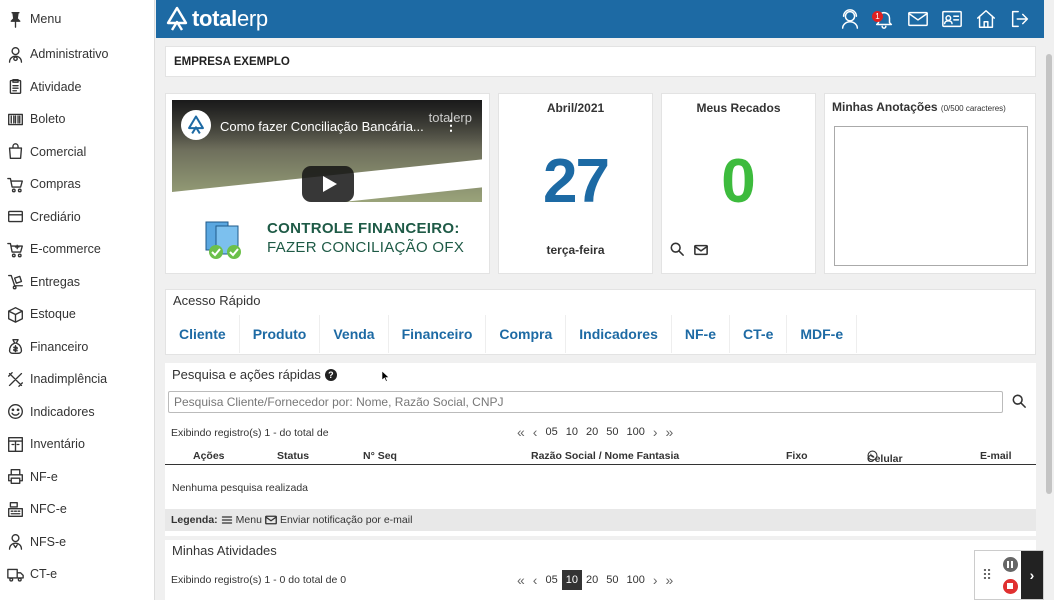 The width and height of the screenshot is (1054, 600). Describe the element at coordinates (1009, 575) in the screenshot. I see `screen-recorder-widget: ⠿ ›` at that location.